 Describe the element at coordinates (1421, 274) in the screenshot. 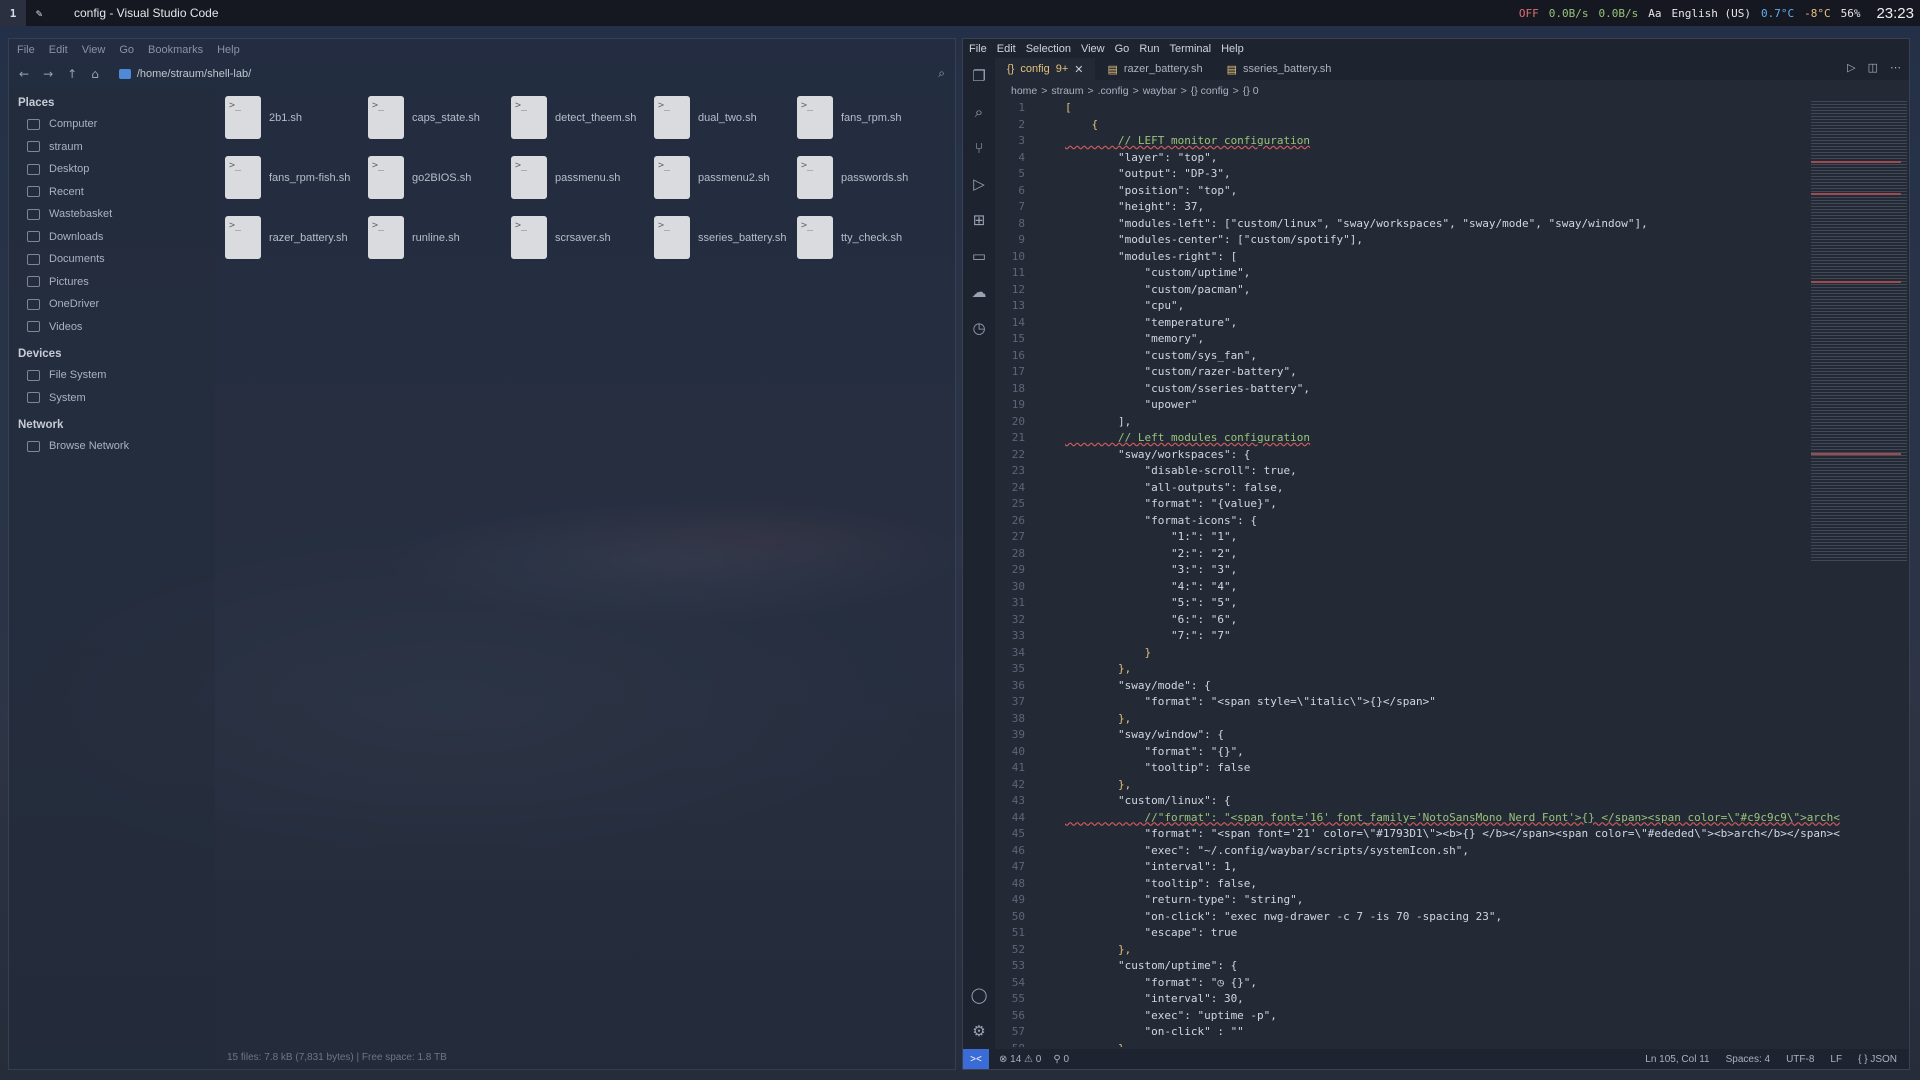

I see `code-line: 11 "custom/uptime",` at that location.